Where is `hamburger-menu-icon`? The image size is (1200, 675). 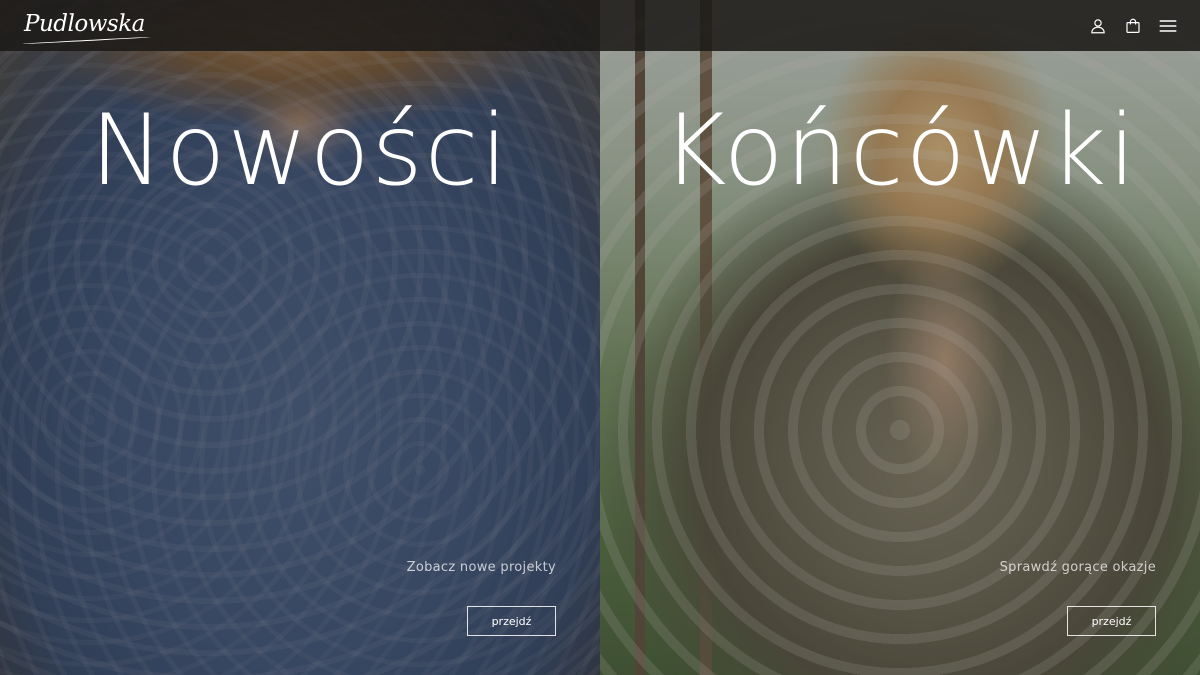
hamburger-menu-icon is located at coordinates (1168, 26).